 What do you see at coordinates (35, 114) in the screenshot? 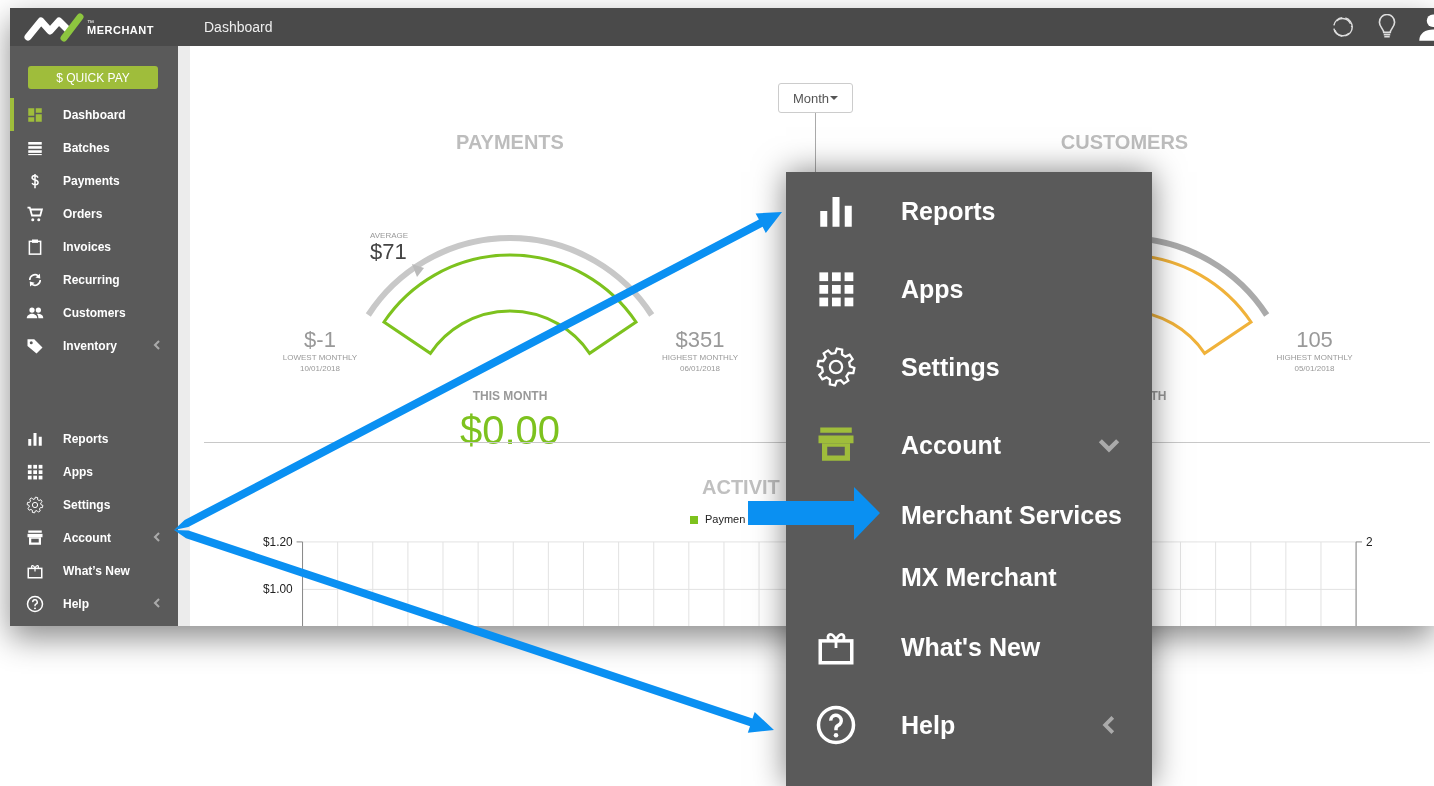
I see `dashboard-icon` at bounding box center [35, 114].